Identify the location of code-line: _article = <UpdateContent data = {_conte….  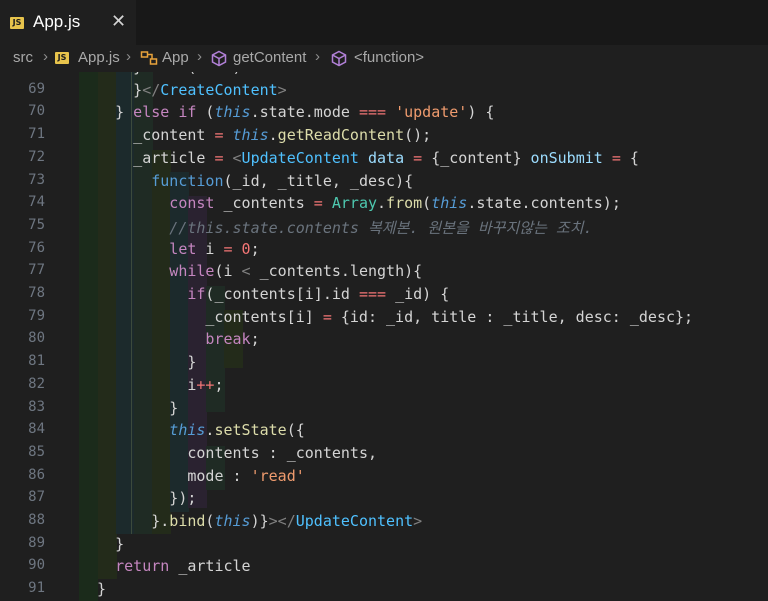
(386, 157).